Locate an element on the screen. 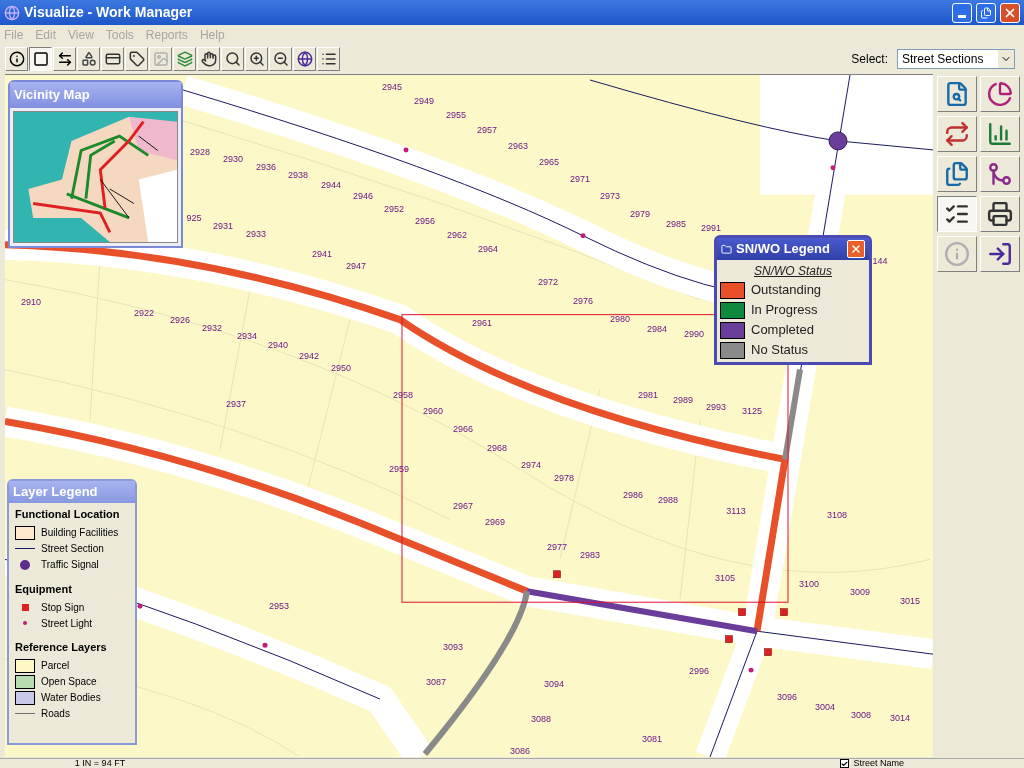 This screenshot has height=768, width=1024. parcel-number: 2940 is located at coordinates (278, 345).